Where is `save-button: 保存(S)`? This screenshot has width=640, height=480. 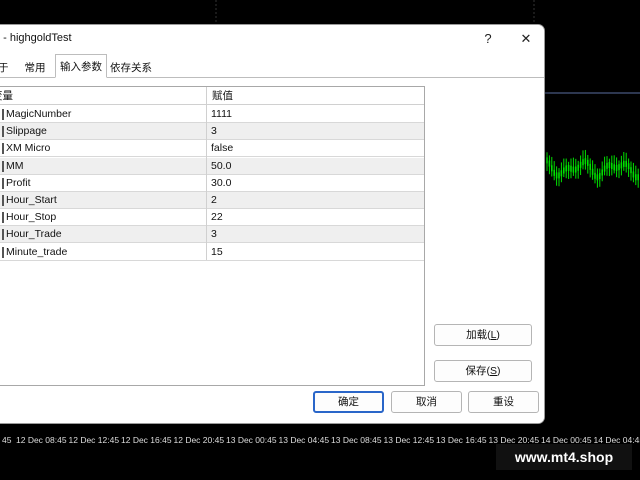
save-button: 保存(S) is located at coordinates (483, 371).